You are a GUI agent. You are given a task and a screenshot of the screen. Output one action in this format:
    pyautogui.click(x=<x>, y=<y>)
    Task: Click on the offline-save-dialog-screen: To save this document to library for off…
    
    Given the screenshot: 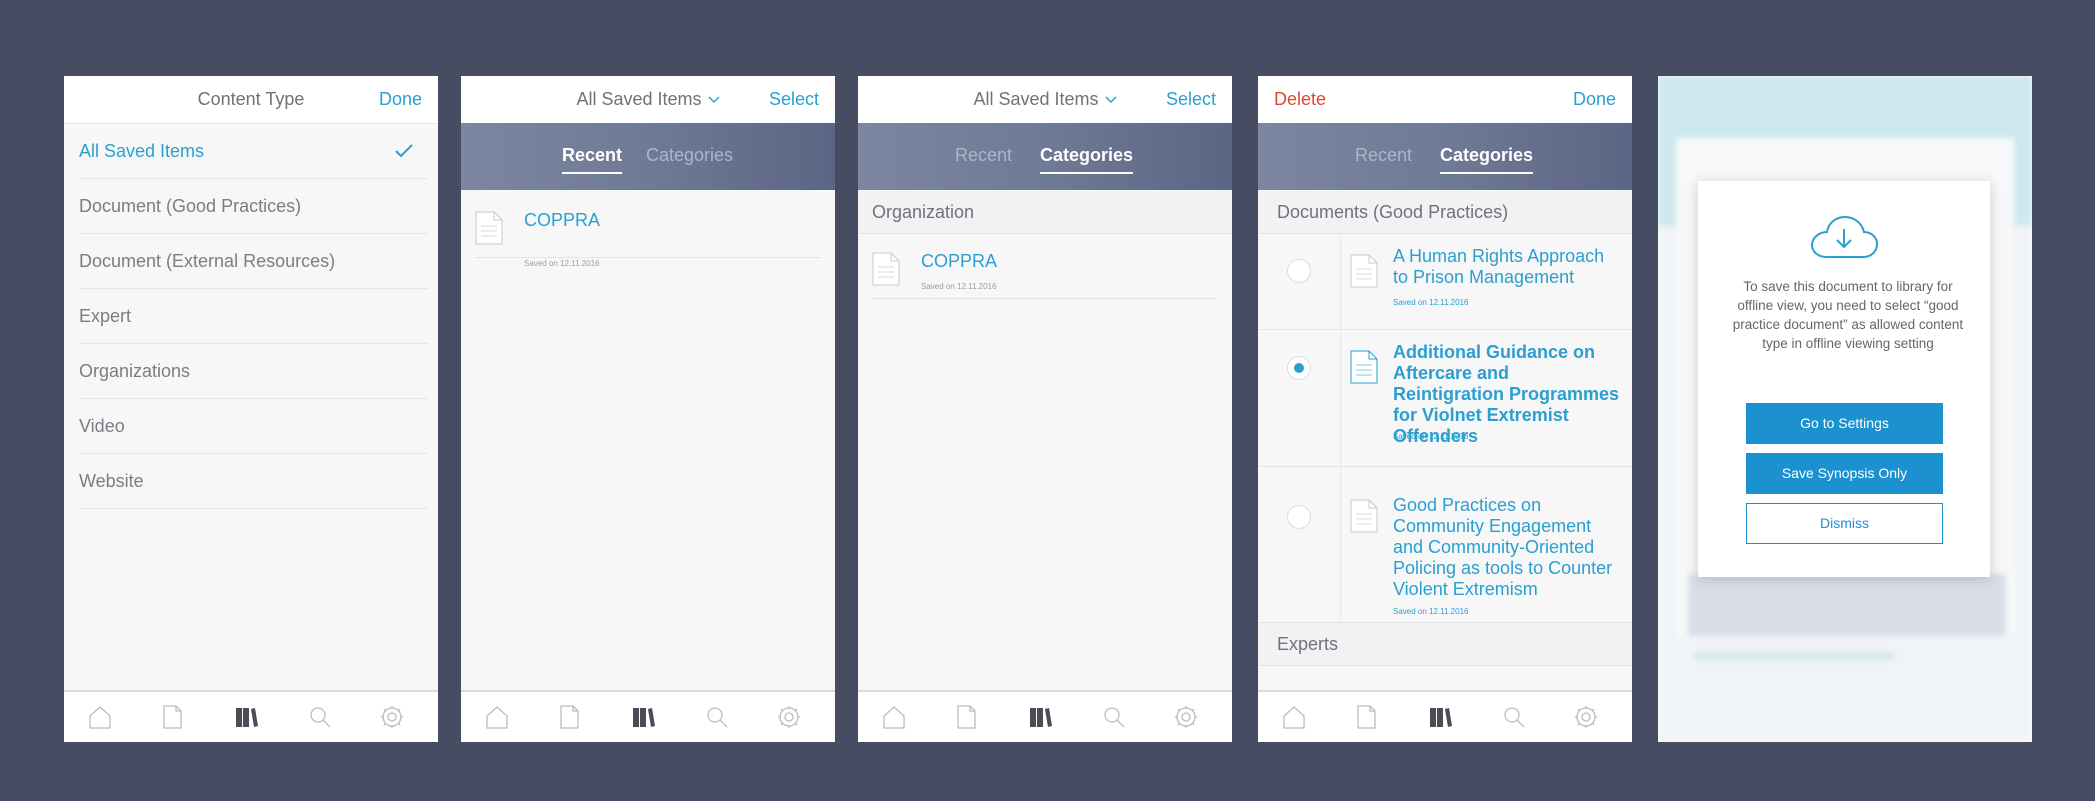 What is the action you would take?
    pyautogui.click(x=1845, y=409)
    